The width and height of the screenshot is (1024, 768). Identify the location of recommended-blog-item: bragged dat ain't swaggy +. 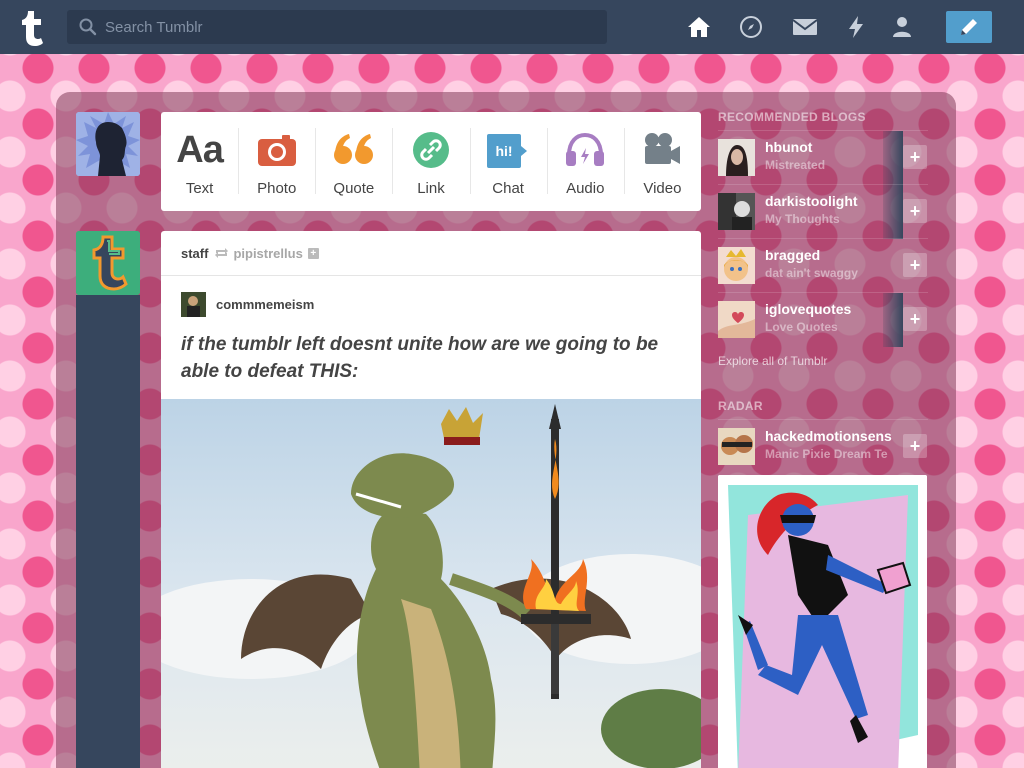
(823, 265).